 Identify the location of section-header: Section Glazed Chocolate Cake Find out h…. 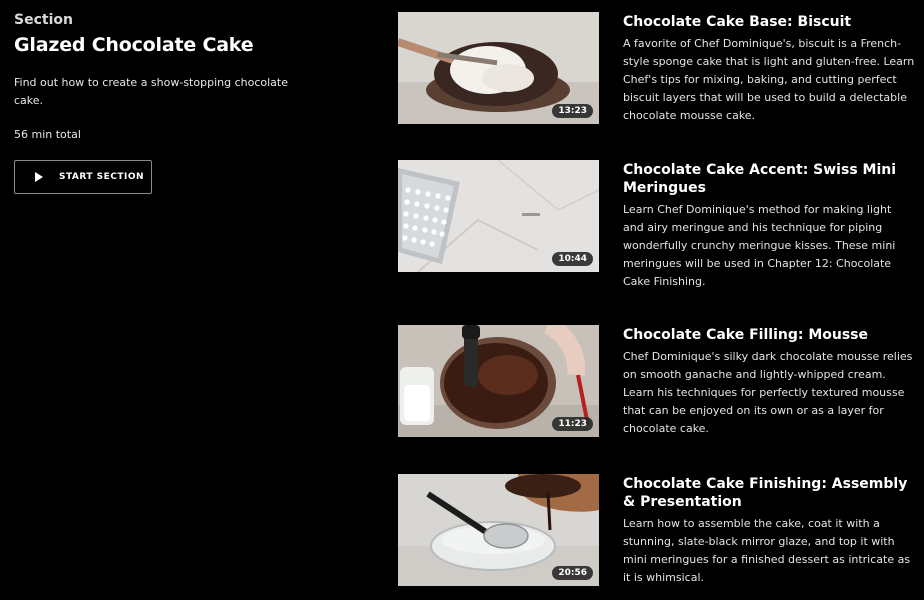
(159, 103).